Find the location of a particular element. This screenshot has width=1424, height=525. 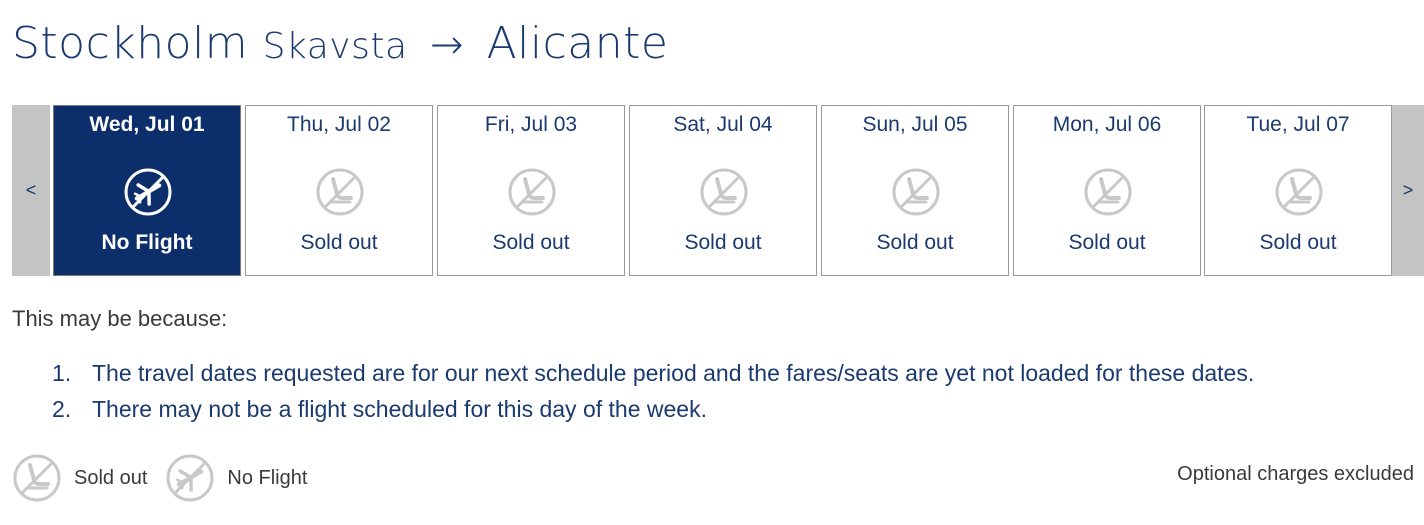

legend-sold-out-label: Sold out is located at coordinates (111, 477).